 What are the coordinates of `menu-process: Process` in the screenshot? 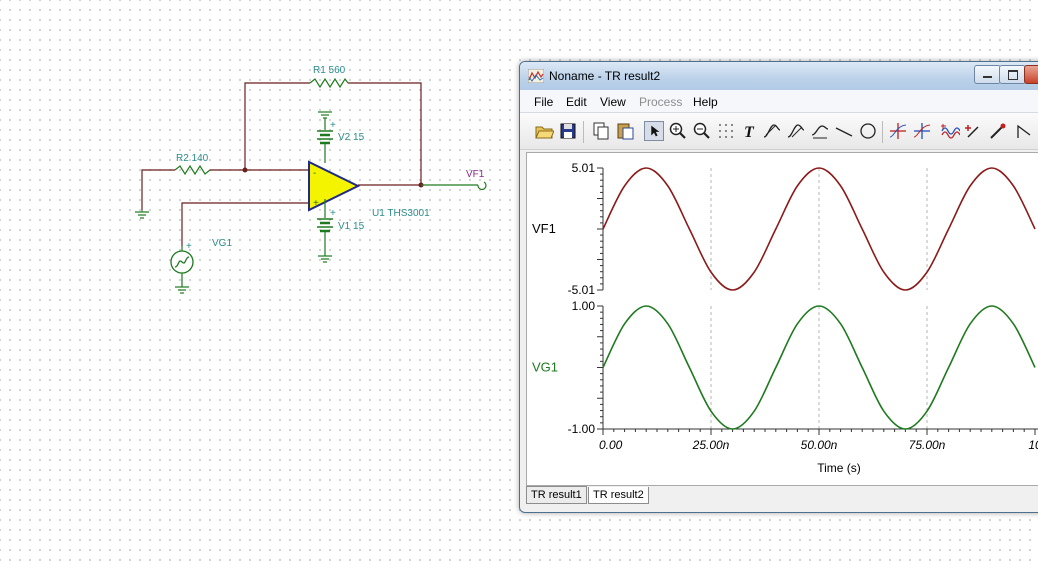 It's located at (660, 102).